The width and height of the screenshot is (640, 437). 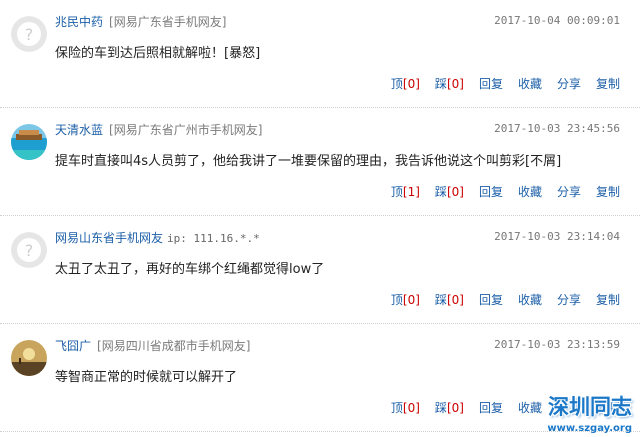 I want to click on comment-actions: 顶[1] 踩[0] 回复 收藏 分享 复制, so click(x=498, y=191).